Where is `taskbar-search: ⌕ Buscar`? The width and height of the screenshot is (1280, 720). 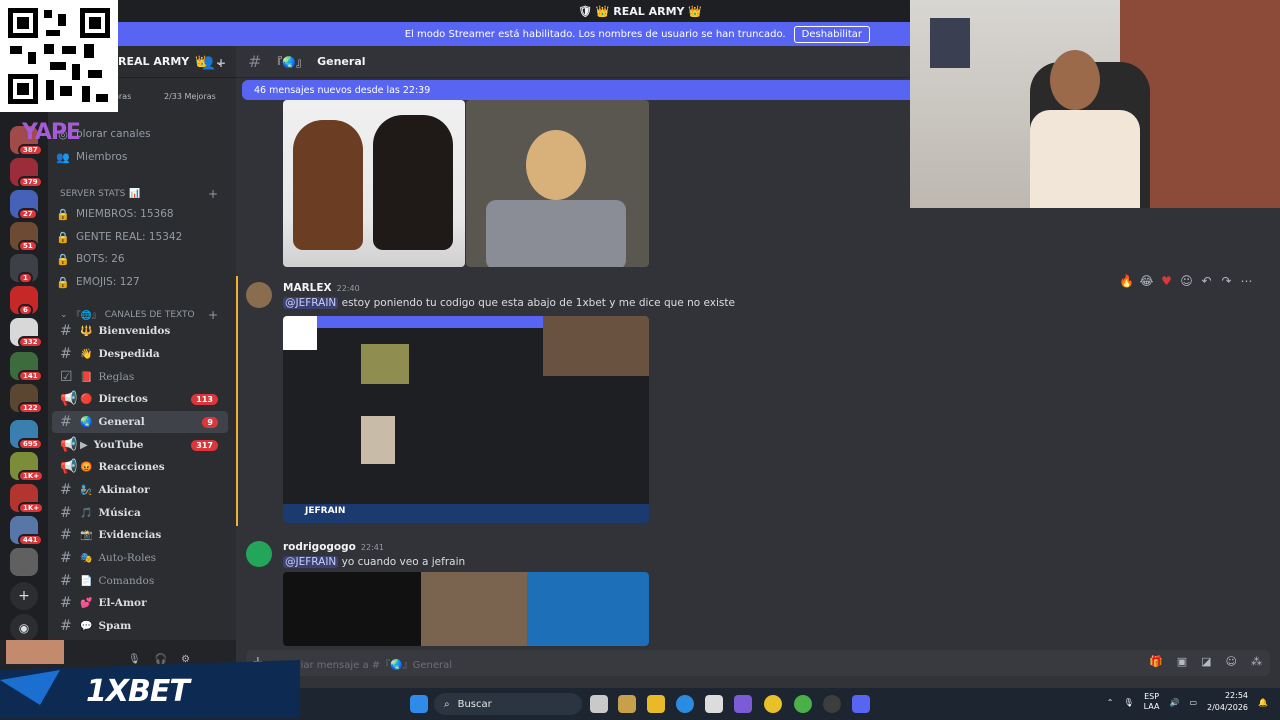 taskbar-search: ⌕ Buscar is located at coordinates (508, 704).